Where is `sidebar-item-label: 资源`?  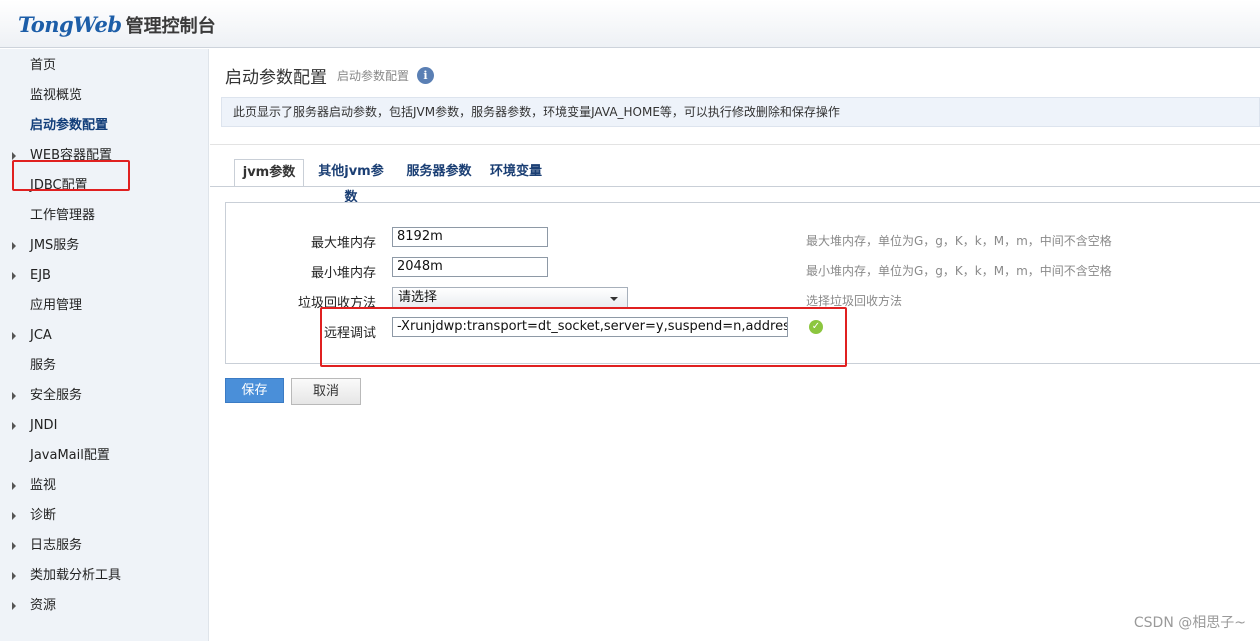 sidebar-item-label: 资源 is located at coordinates (43, 605).